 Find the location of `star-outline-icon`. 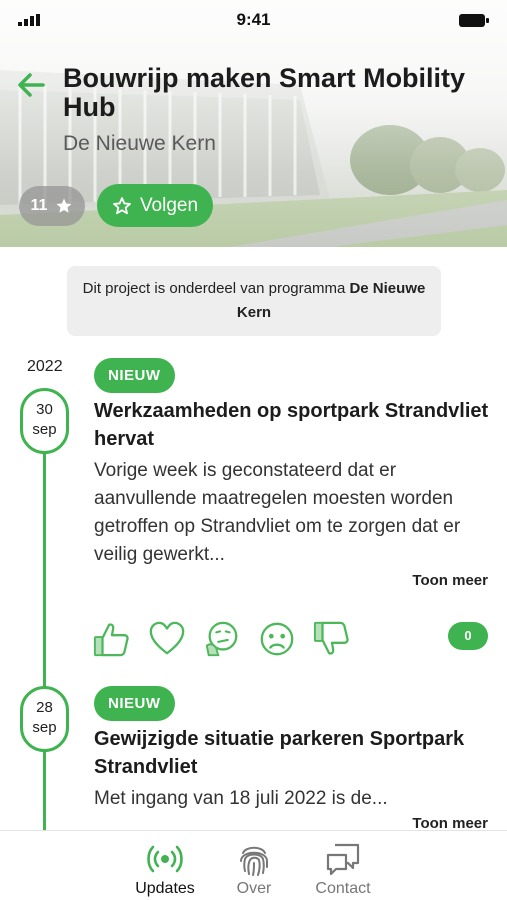

star-outline-icon is located at coordinates (122, 205).